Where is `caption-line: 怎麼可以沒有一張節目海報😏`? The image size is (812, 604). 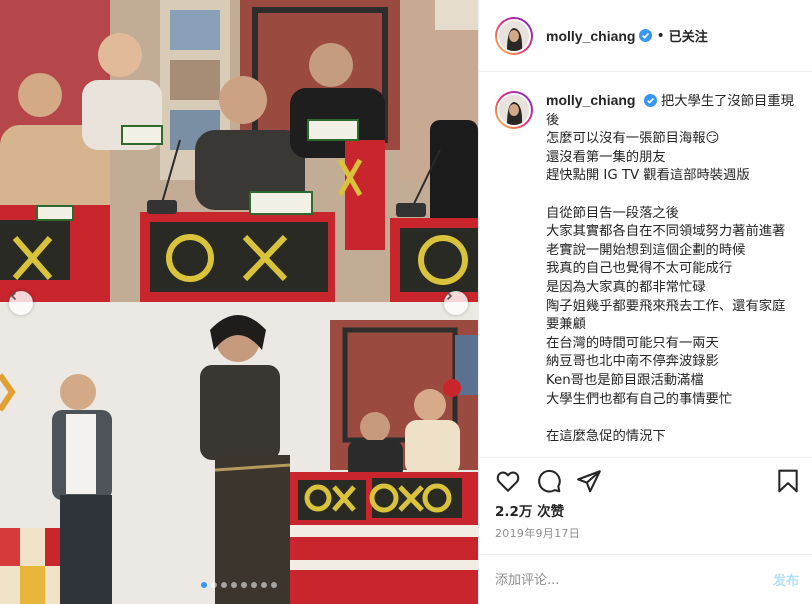 caption-line: 怎麼可以沒有一張節目海報😏 is located at coordinates (633, 139).